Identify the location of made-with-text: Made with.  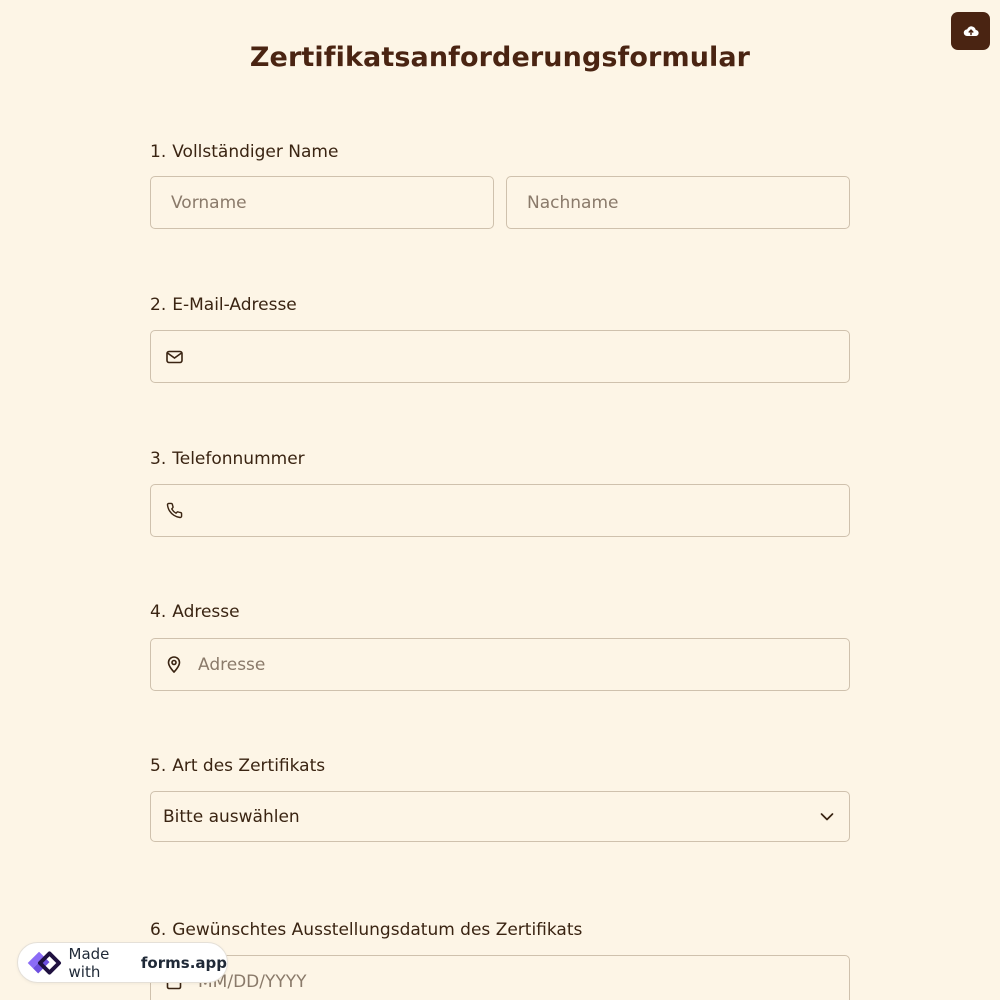
(89, 962).